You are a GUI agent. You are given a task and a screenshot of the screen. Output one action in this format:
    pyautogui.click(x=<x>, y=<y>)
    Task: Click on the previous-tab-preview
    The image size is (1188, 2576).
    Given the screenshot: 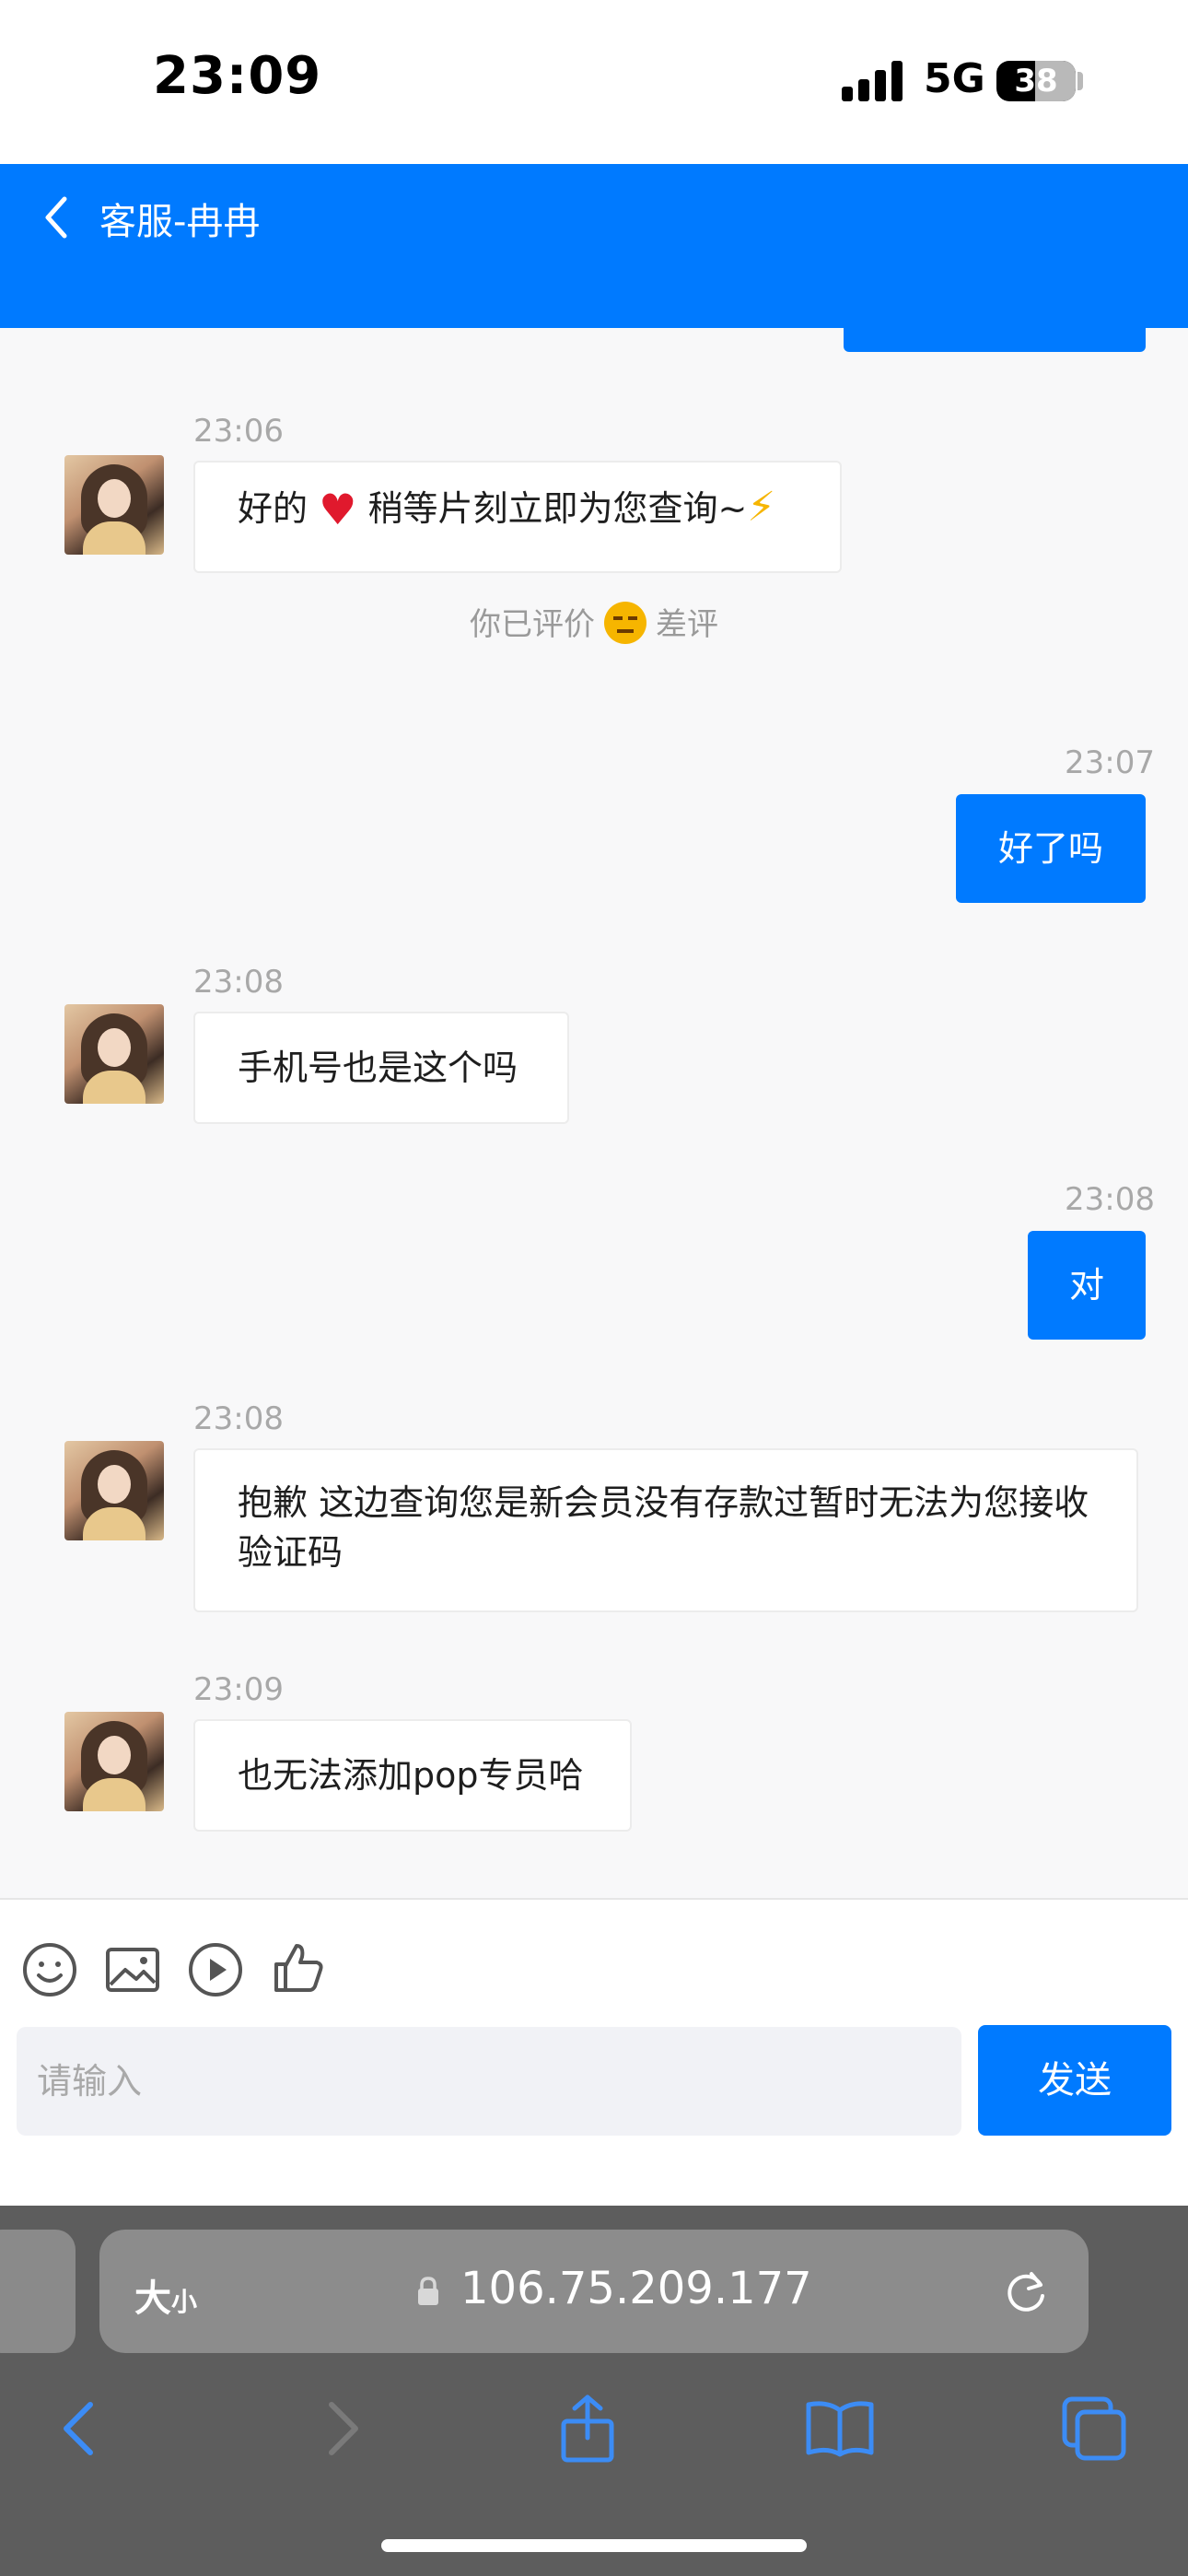 What is the action you would take?
    pyautogui.click(x=38, y=2291)
    